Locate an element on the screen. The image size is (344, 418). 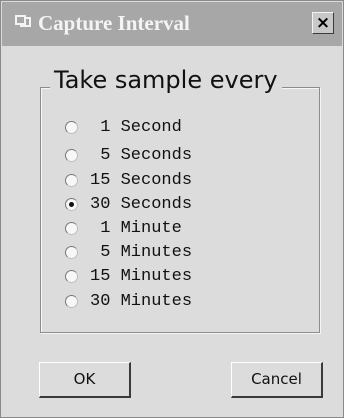
cancel-button: Cancel is located at coordinates (277, 380).